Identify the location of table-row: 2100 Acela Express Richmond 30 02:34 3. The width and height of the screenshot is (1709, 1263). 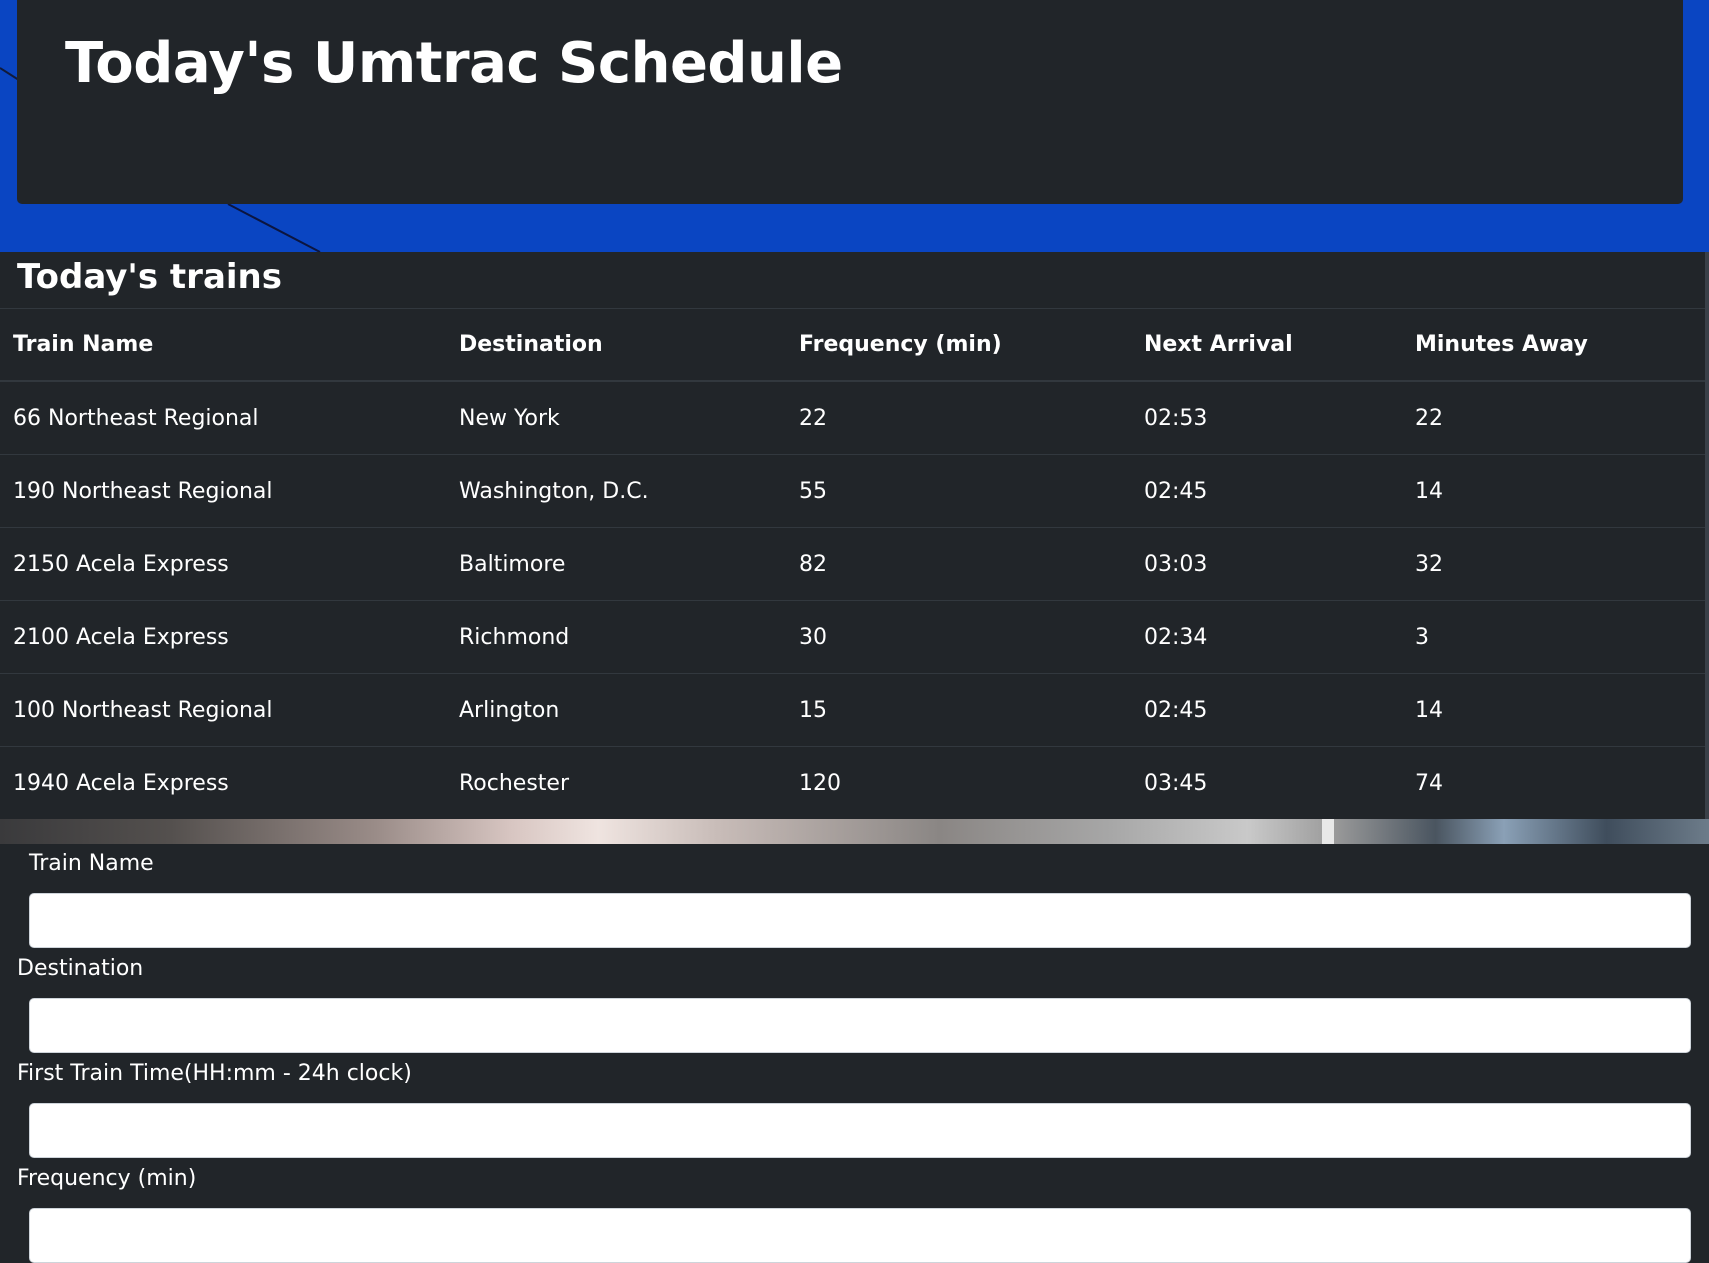
(852, 637).